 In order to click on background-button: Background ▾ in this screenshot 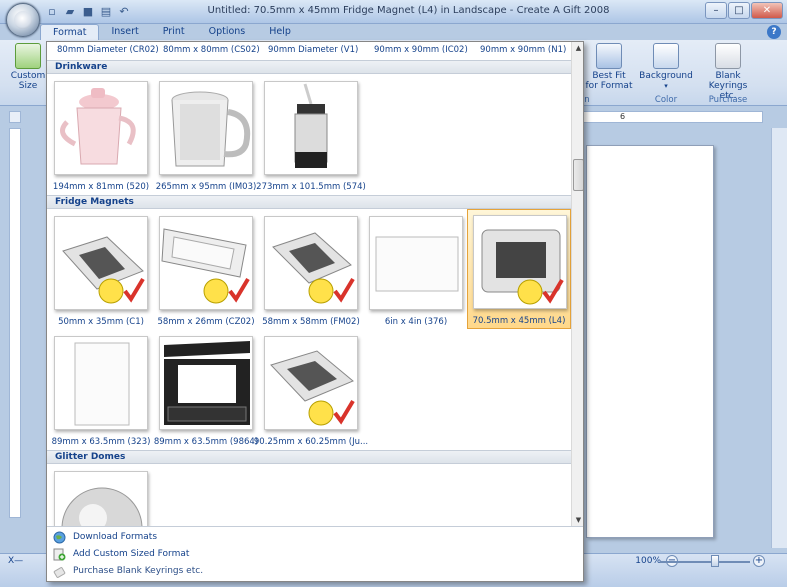, I will do `click(666, 67)`.